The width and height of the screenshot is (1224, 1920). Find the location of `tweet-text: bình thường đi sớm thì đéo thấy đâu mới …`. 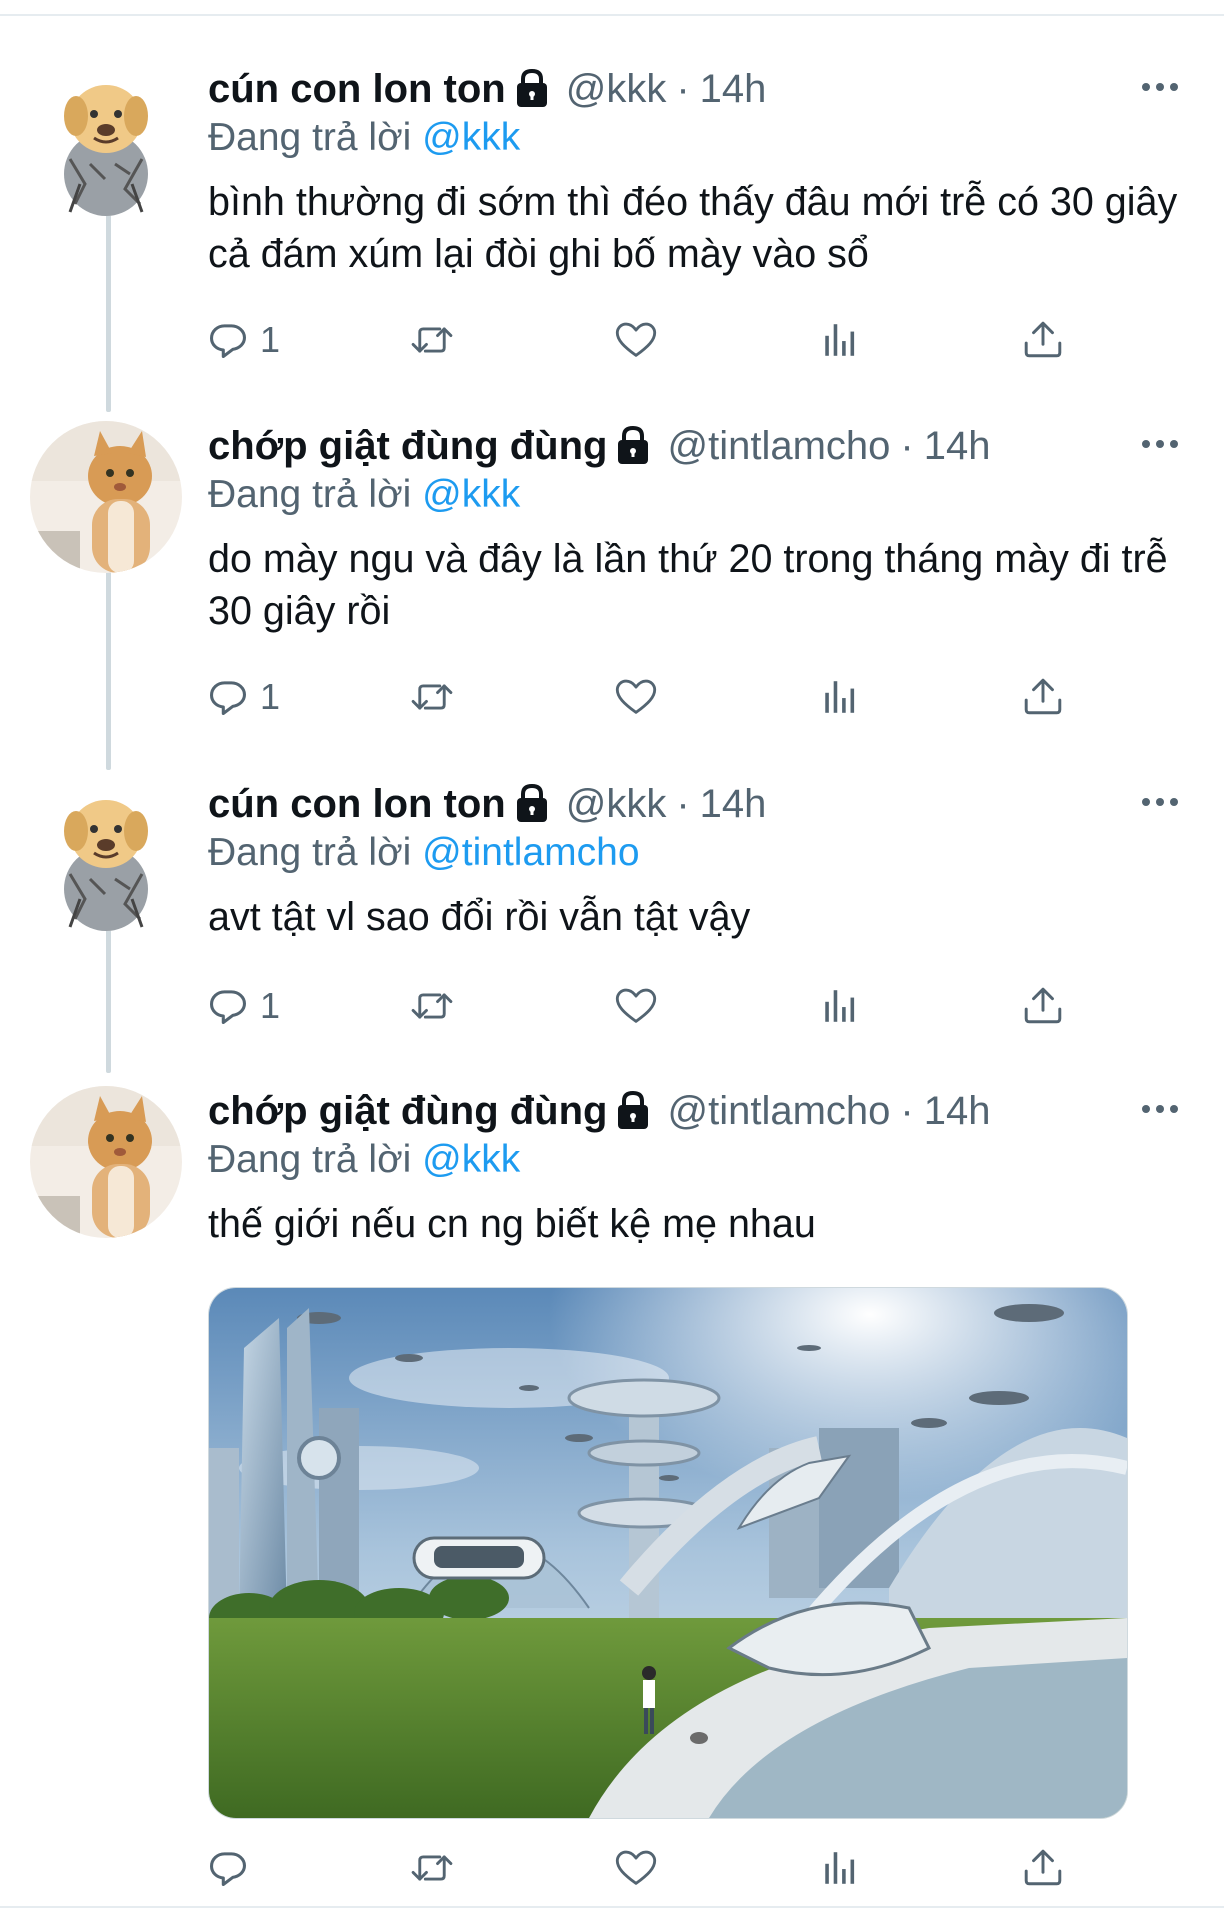

tweet-text: bình thường đi sớm thì đéo thấy đâu mới … is located at coordinates (693, 228).